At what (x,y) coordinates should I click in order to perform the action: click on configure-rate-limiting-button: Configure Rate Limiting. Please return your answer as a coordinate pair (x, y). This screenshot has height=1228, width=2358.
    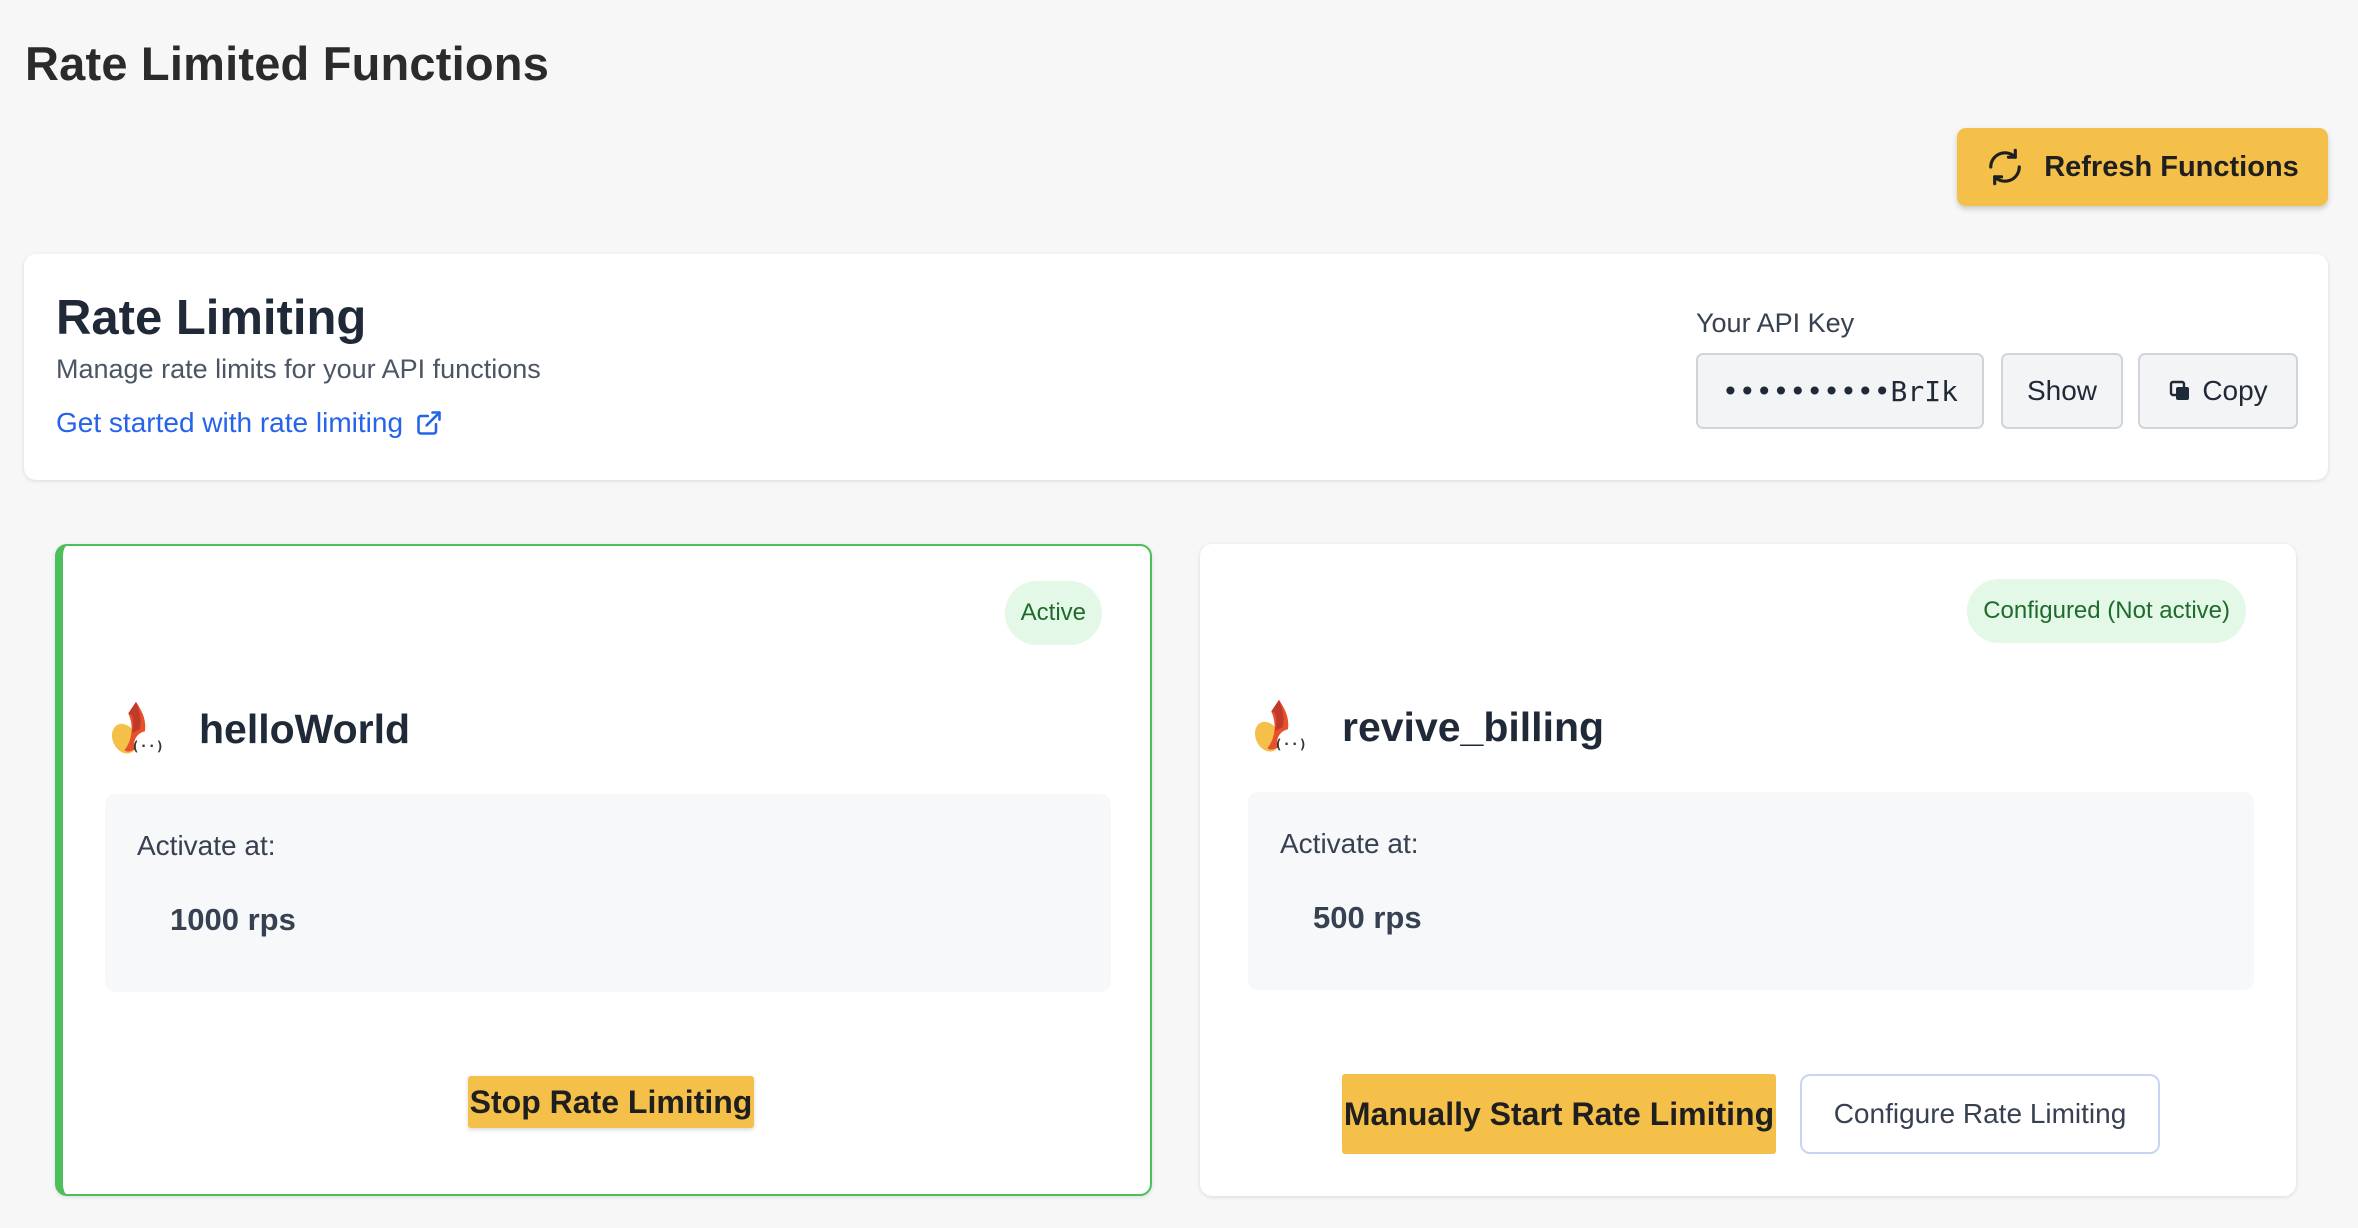
    Looking at the image, I should click on (1980, 1114).